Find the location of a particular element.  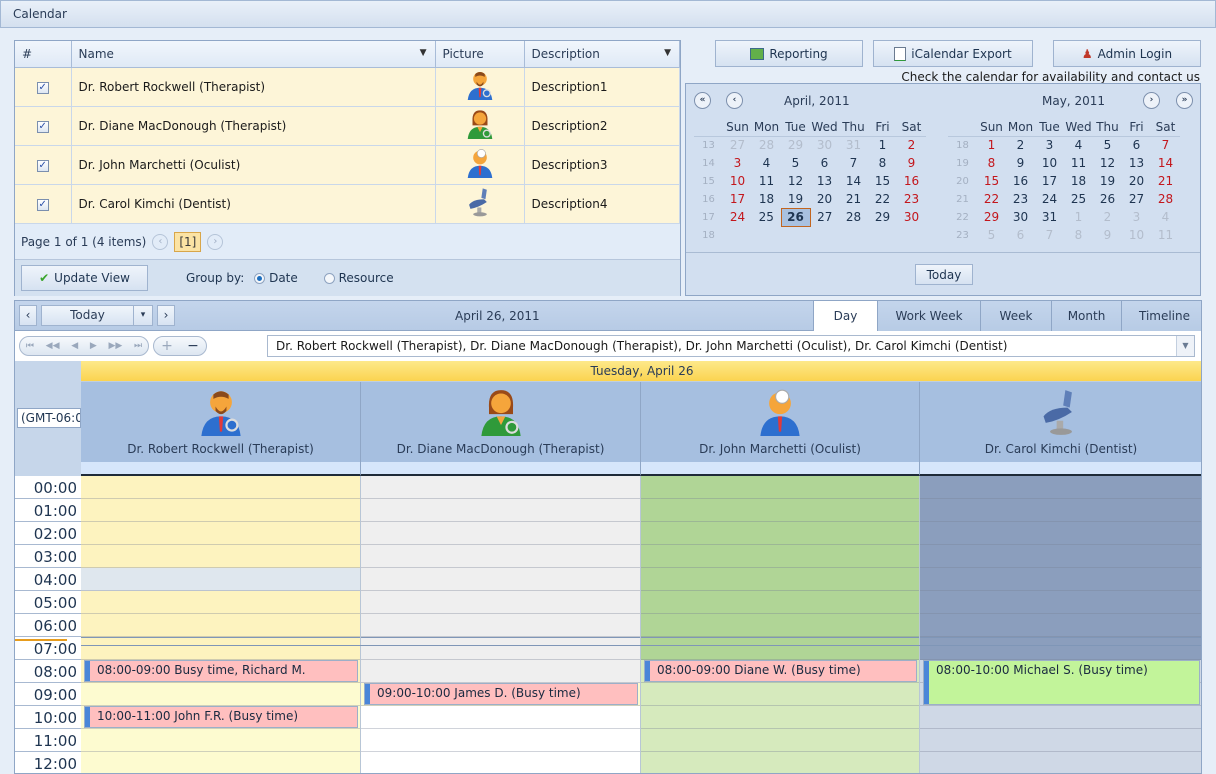

row-checkbox: ✓ is located at coordinates (42, 166).